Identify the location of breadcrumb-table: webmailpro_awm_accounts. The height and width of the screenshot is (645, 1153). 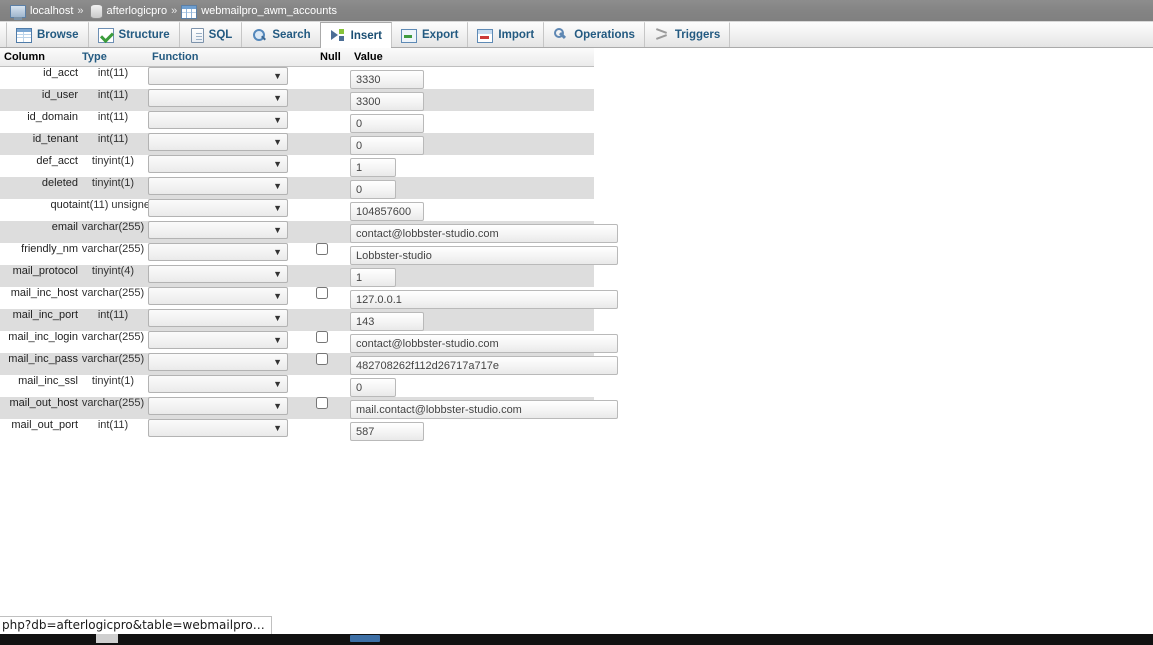
(269, 11).